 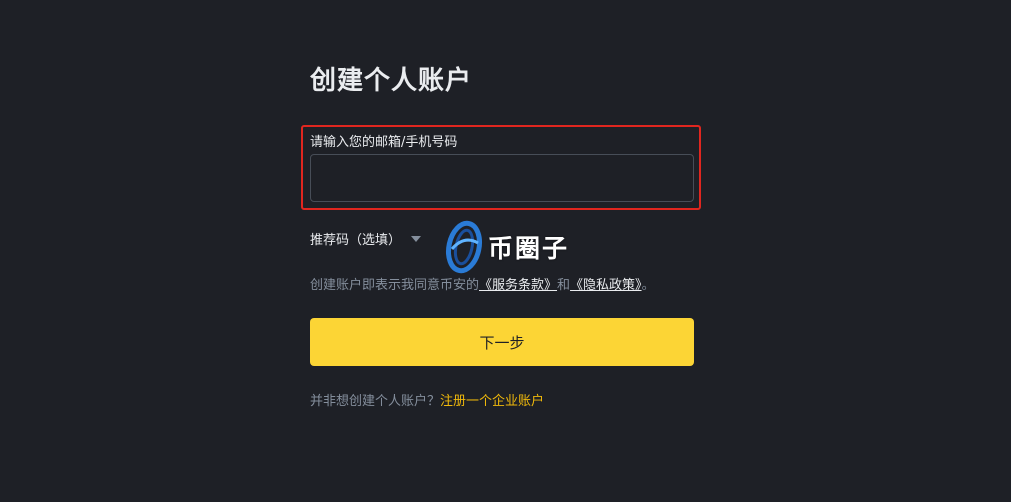 I want to click on page-title: 创建个人账户, so click(x=391, y=81).